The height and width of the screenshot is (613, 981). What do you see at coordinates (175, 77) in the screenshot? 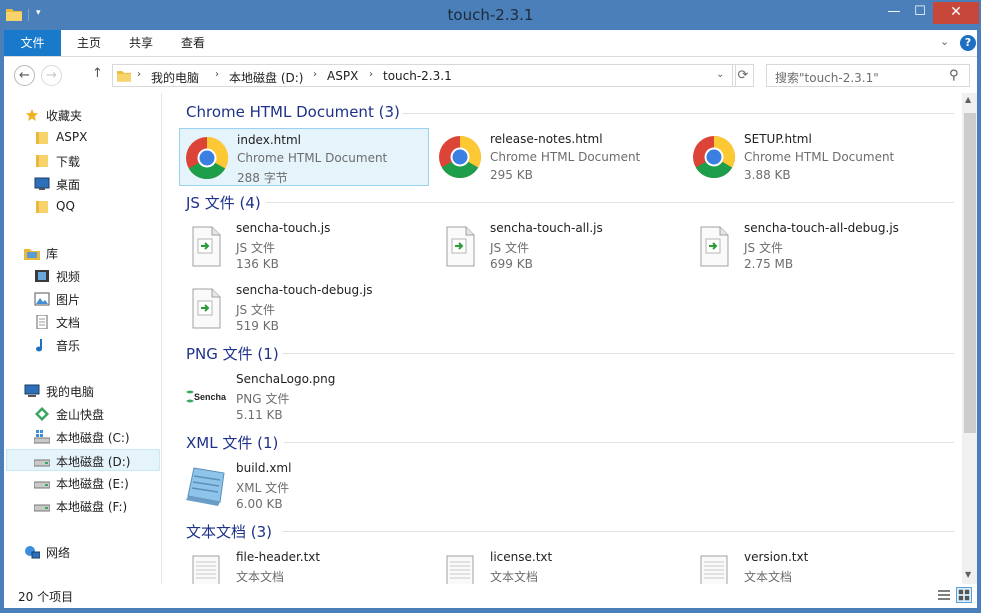
I see `breadcrumb-my-computer: 我的电脑` at bounding box center [175, 77].